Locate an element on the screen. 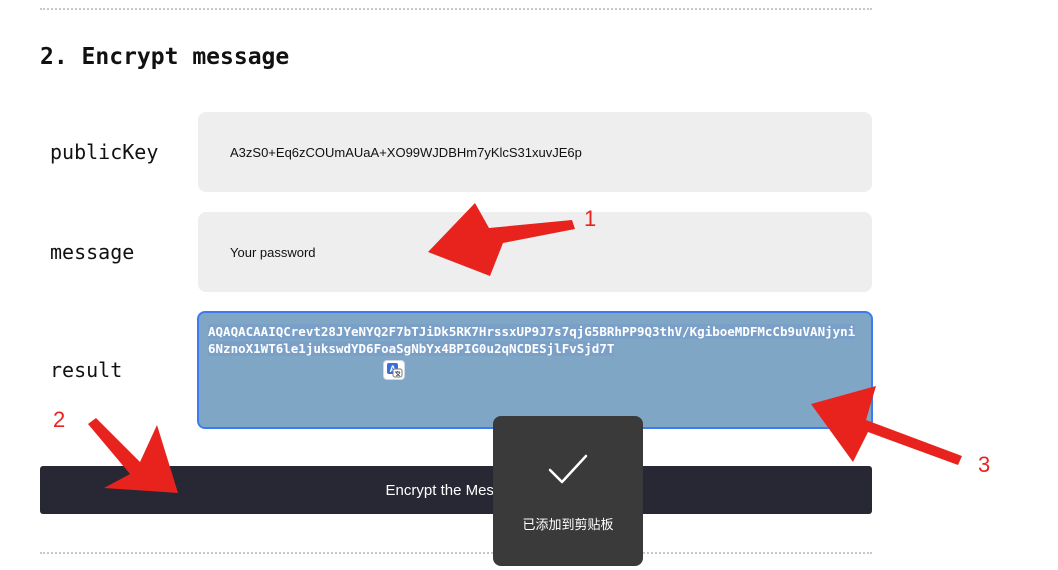  section-heading: 2. Encrypt message is located at coordinates (165, 57).